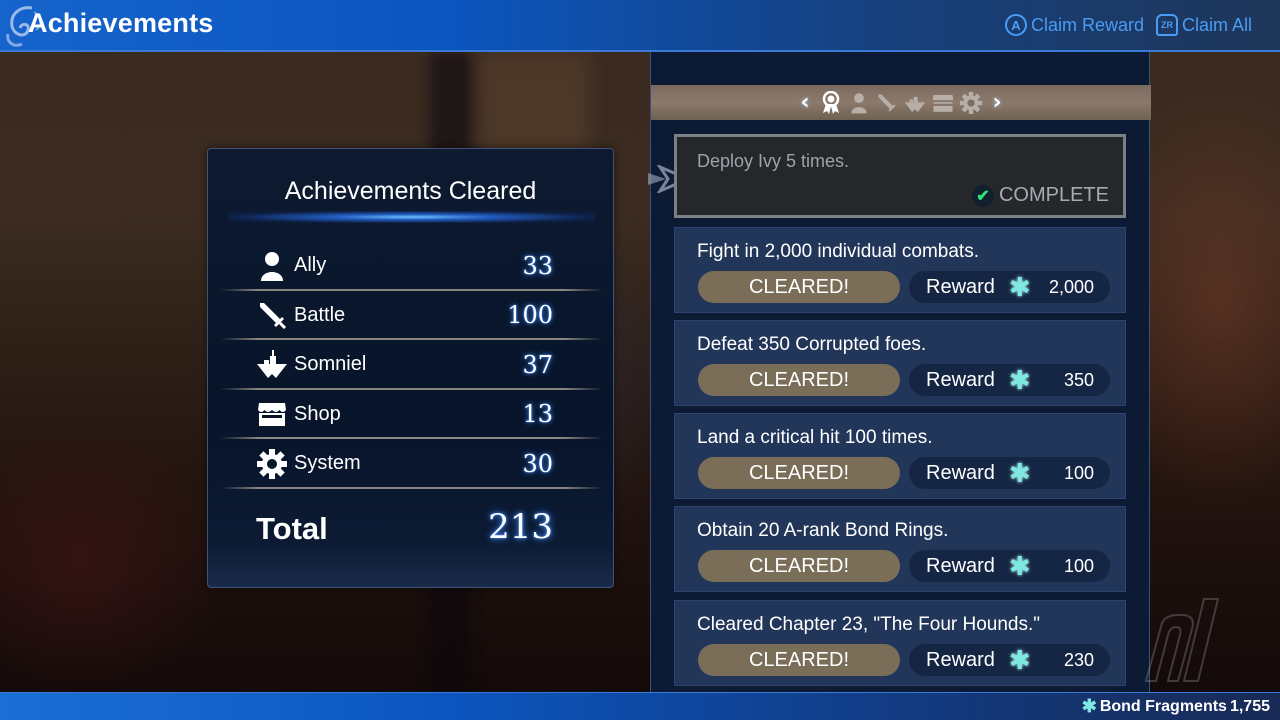  Describe the element at coordinates (1071, 286) in the screenshot. I see `reward-value: 2,000` at that location.